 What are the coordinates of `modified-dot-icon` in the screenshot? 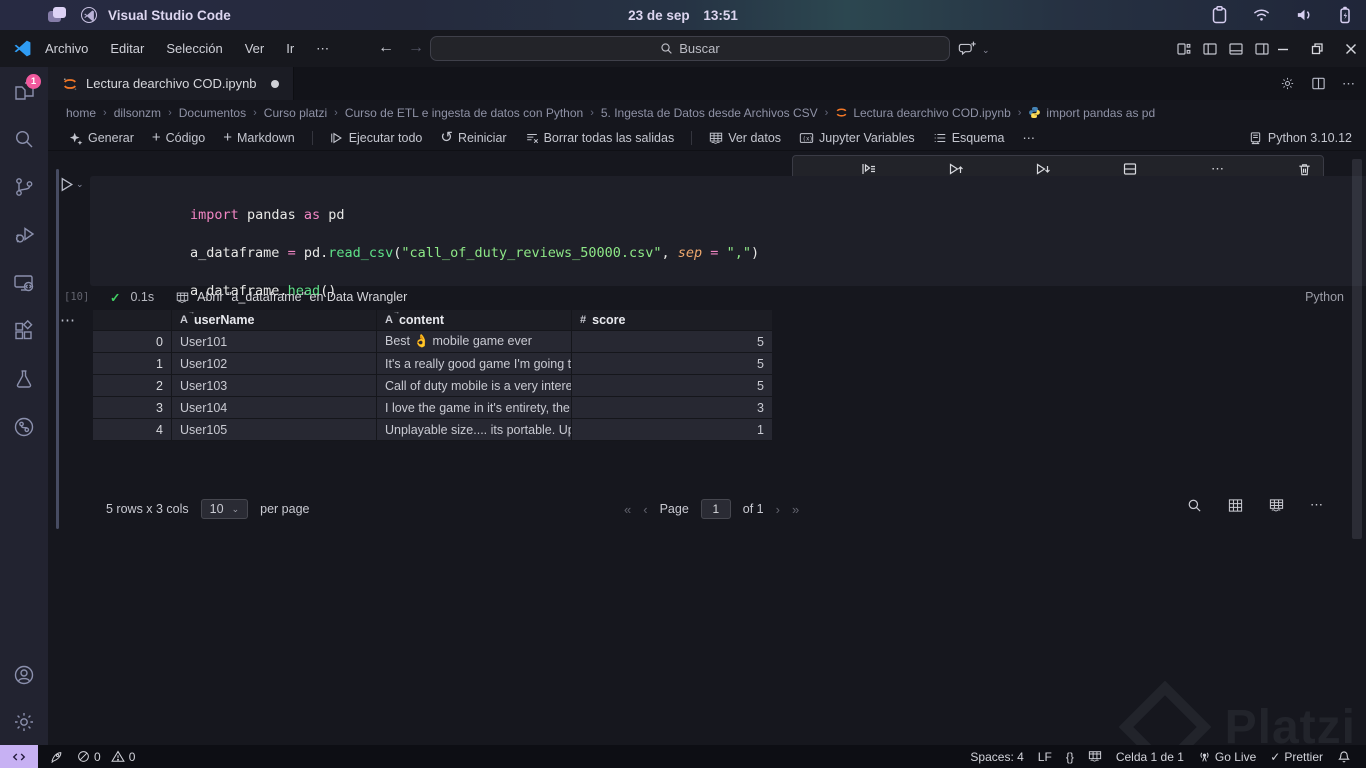 It's located at (274, 83).